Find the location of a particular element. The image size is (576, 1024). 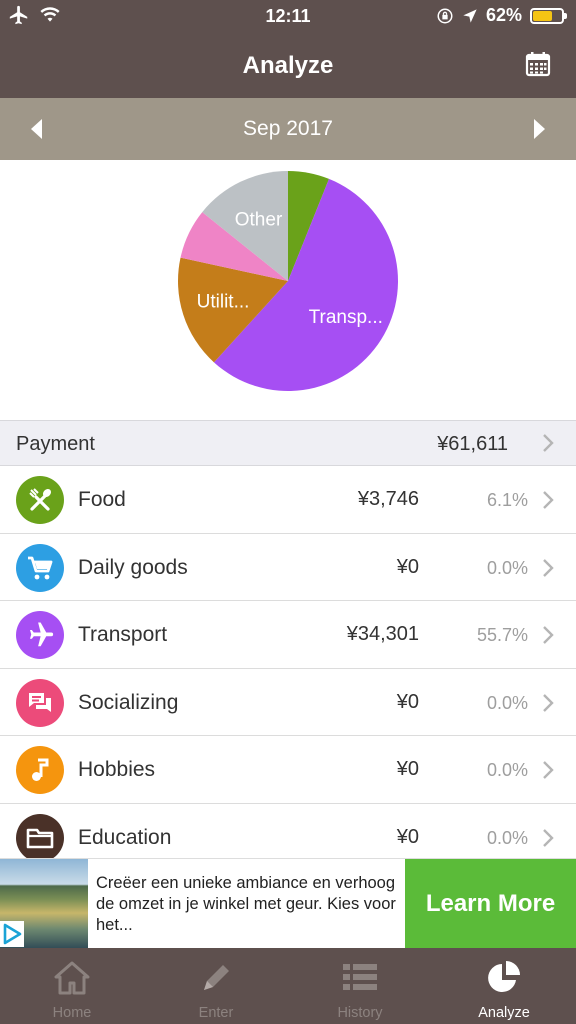

pie-slice-label: Other is located at coordinates (259, 219).